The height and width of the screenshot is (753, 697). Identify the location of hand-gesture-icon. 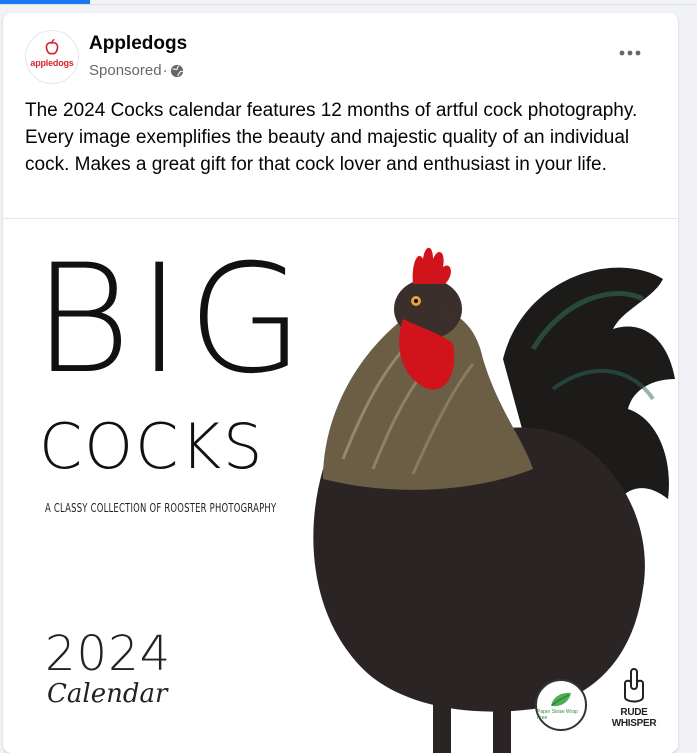
(634, 685).